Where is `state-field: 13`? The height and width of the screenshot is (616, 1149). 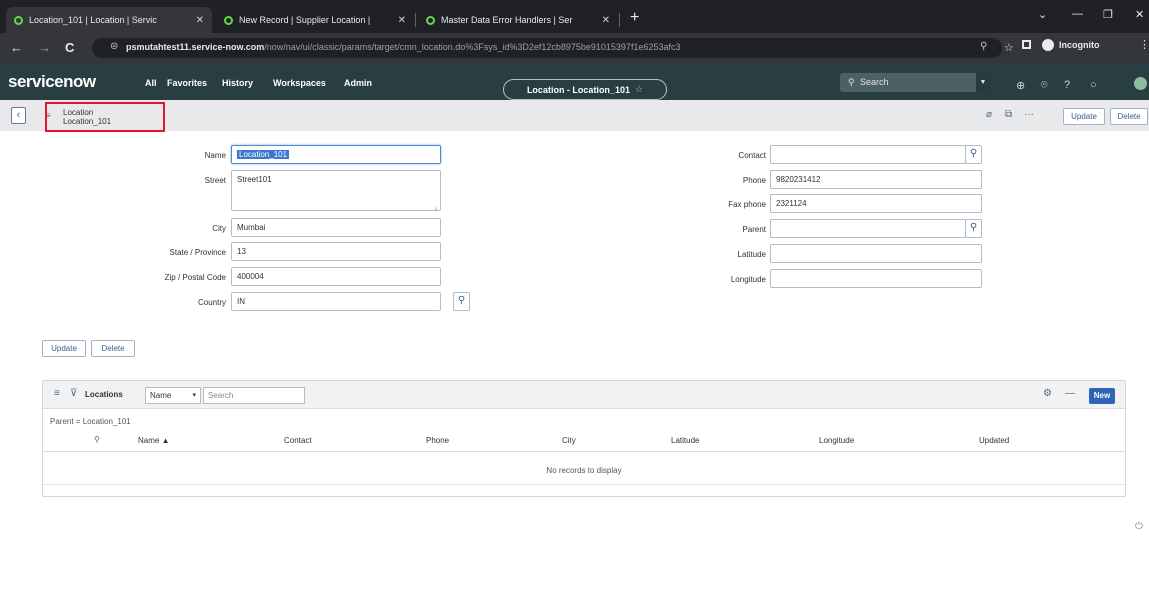
state-field: 13 is located at coordinates (336, 251).